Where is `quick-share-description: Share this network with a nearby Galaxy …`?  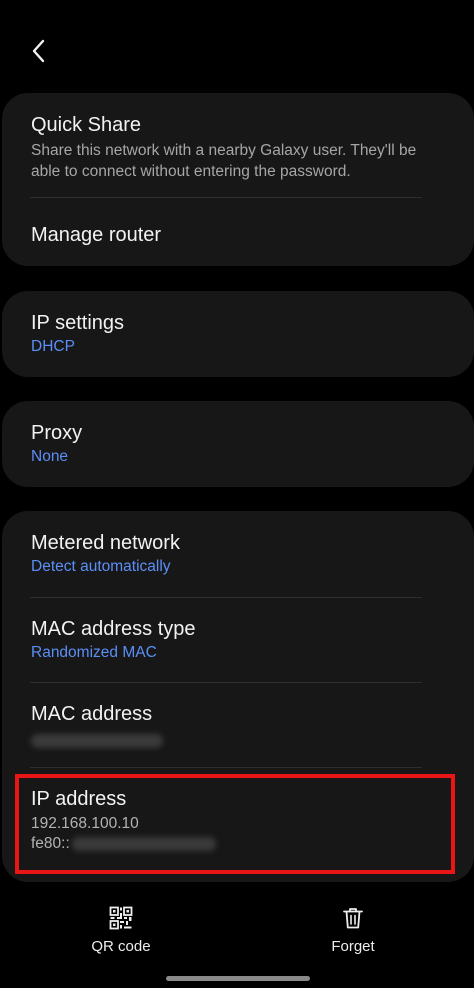 quick-share-description: Share this network with a nearby Galaxy … is located at coordinates (224, 161).